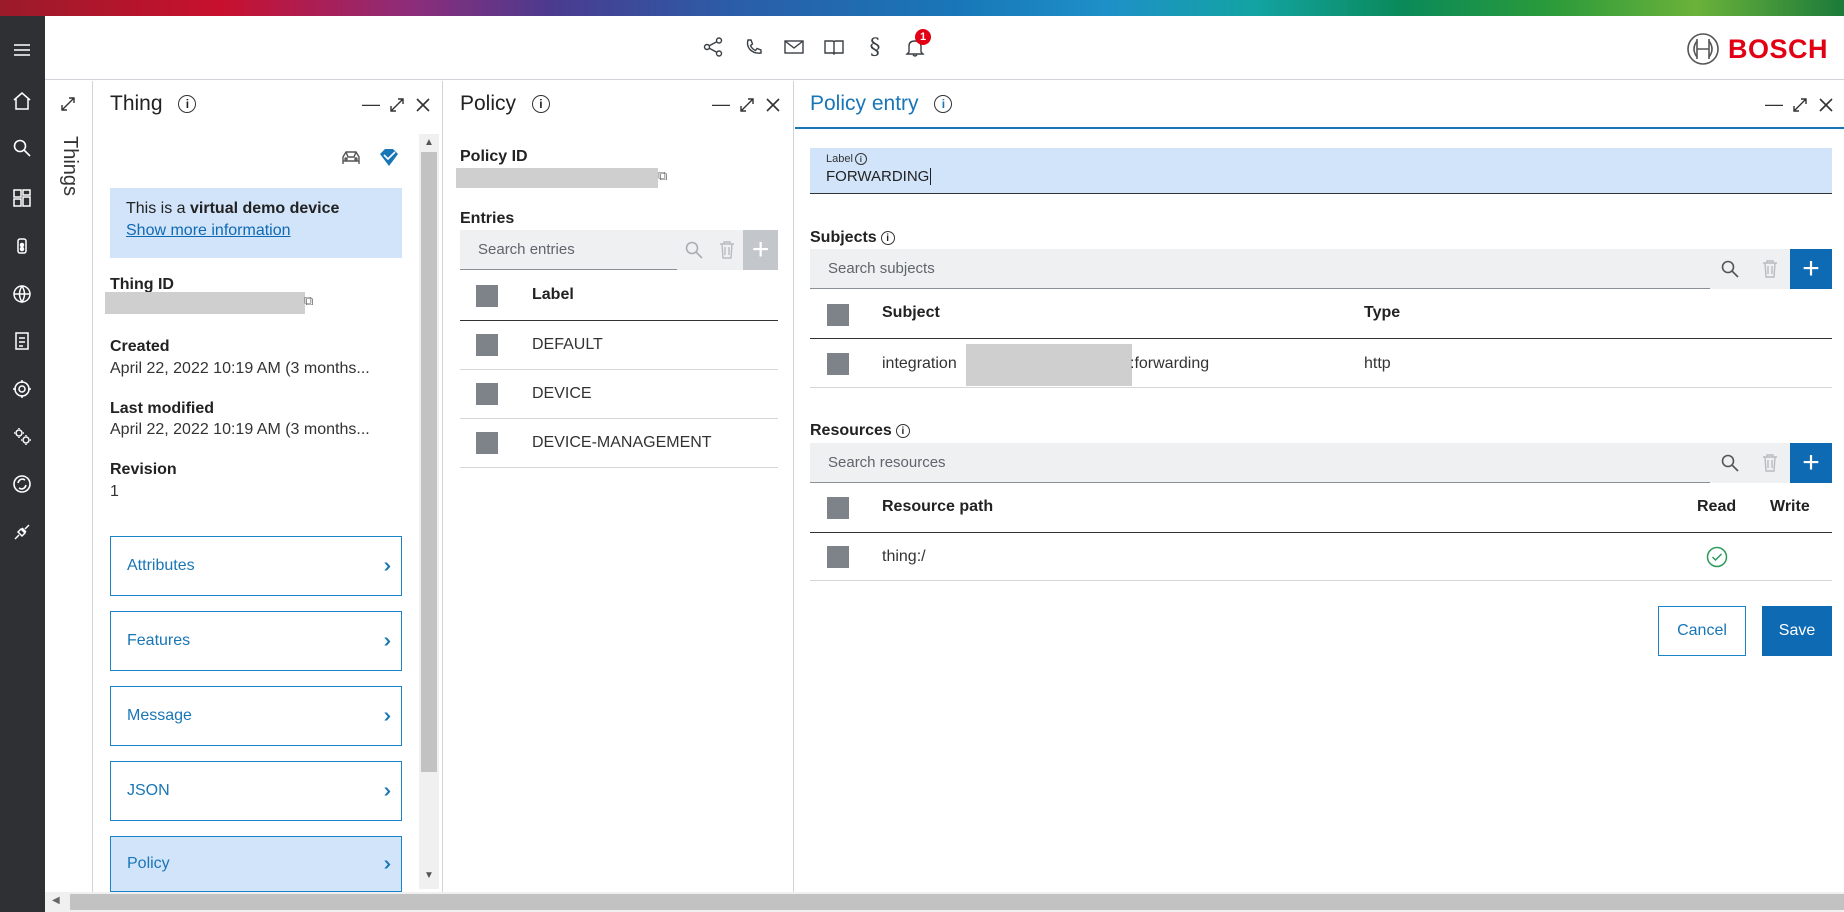 Image resolution: width=1844 pixels, height=912 pixels. I want to click on sync-icon, so click(22, 484).